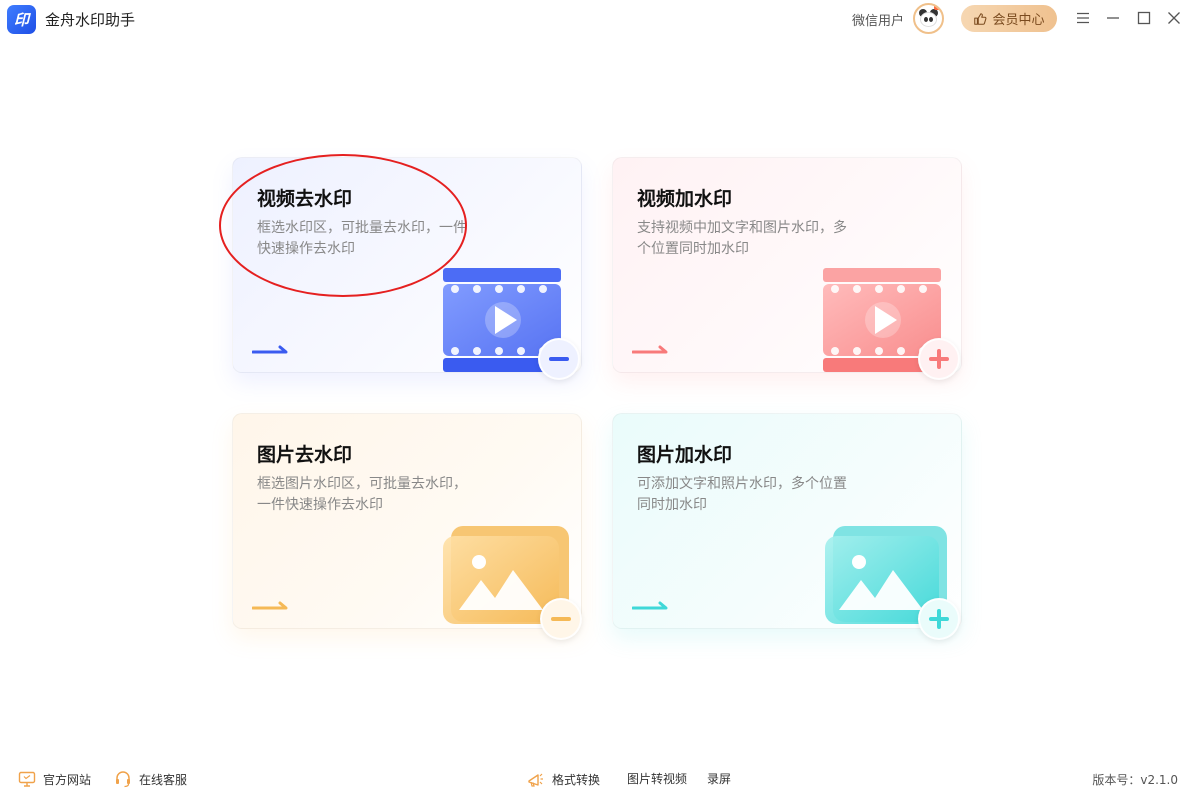  What do you see at coordinates (980, 18) in the screenshot?
I see `thumbs-up-icon` at bounding box center [980, 18].